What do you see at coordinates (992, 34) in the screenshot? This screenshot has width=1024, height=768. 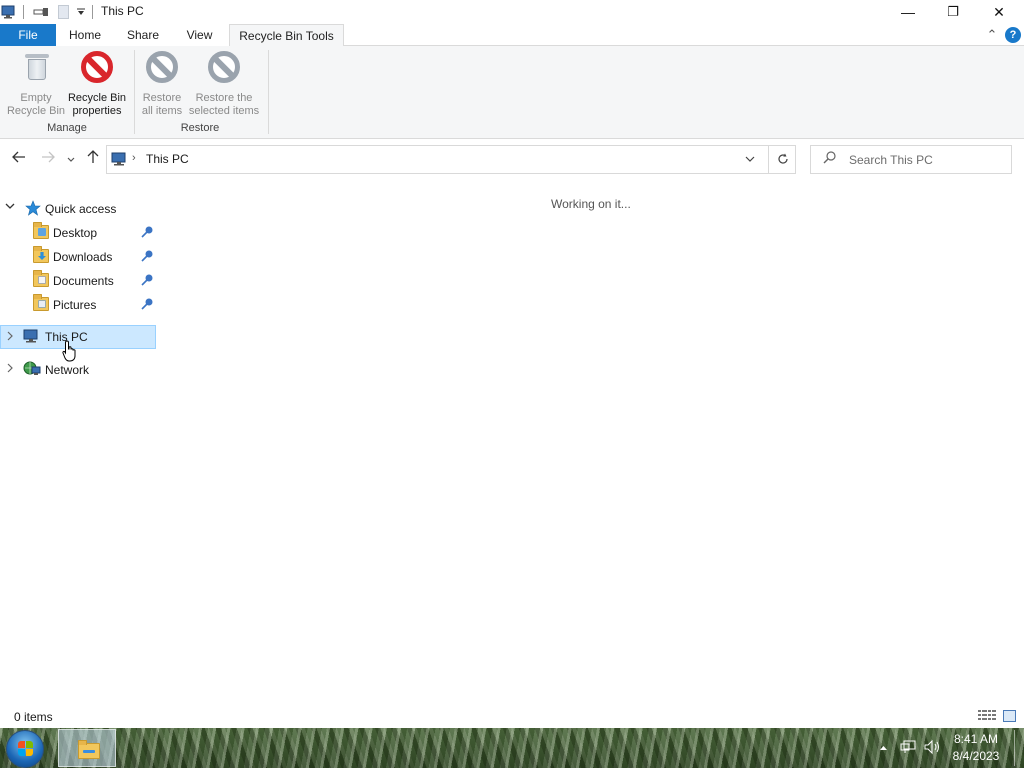 I see `collapse-ribbon-icon: ⌃` at bounding box center [992, 34].